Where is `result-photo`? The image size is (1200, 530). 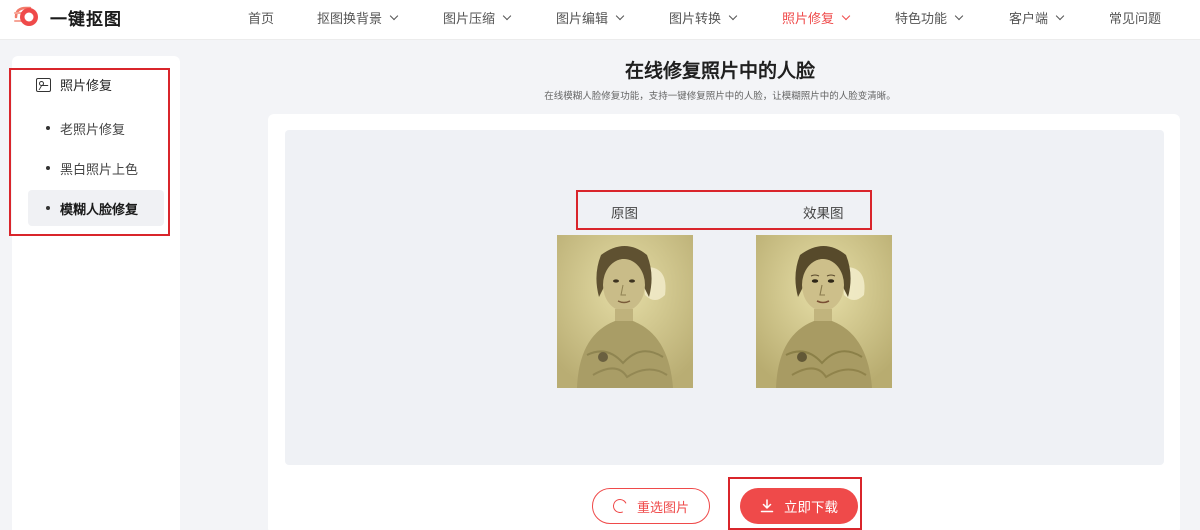 result-photo is located at coordinates (824, 311).